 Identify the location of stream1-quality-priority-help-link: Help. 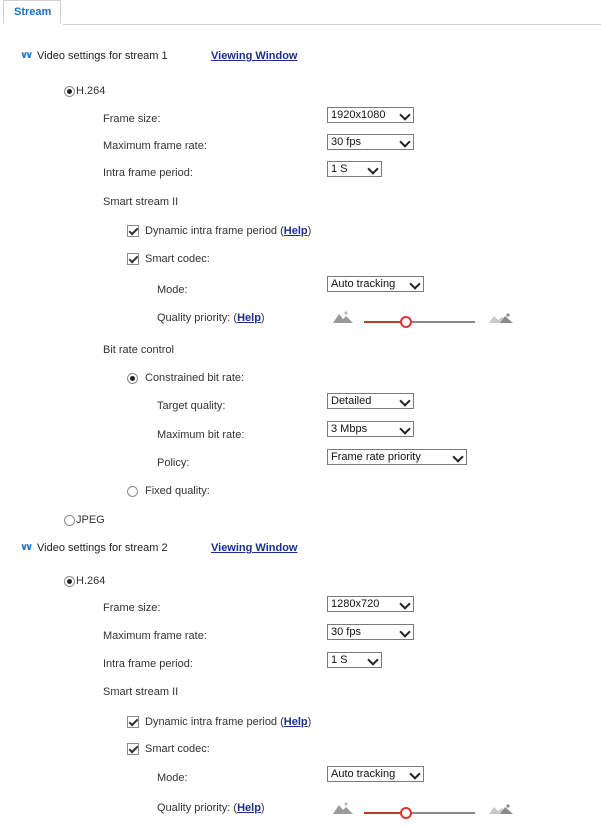
(249, 318).